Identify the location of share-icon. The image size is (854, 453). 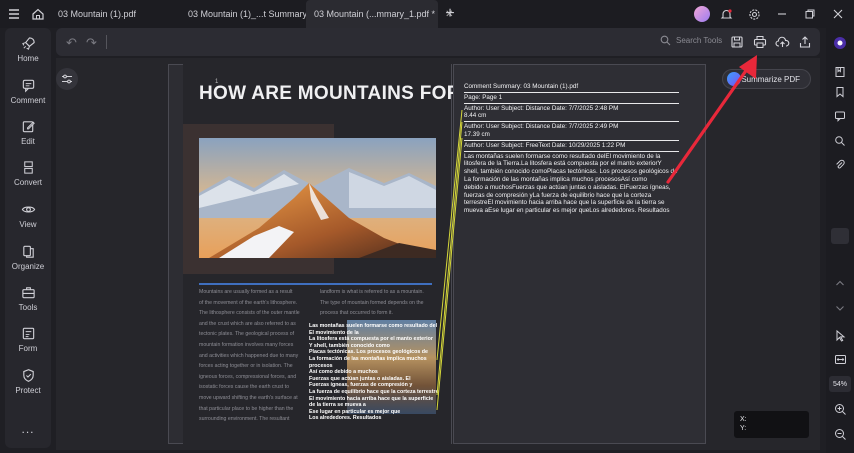
(805, 42).